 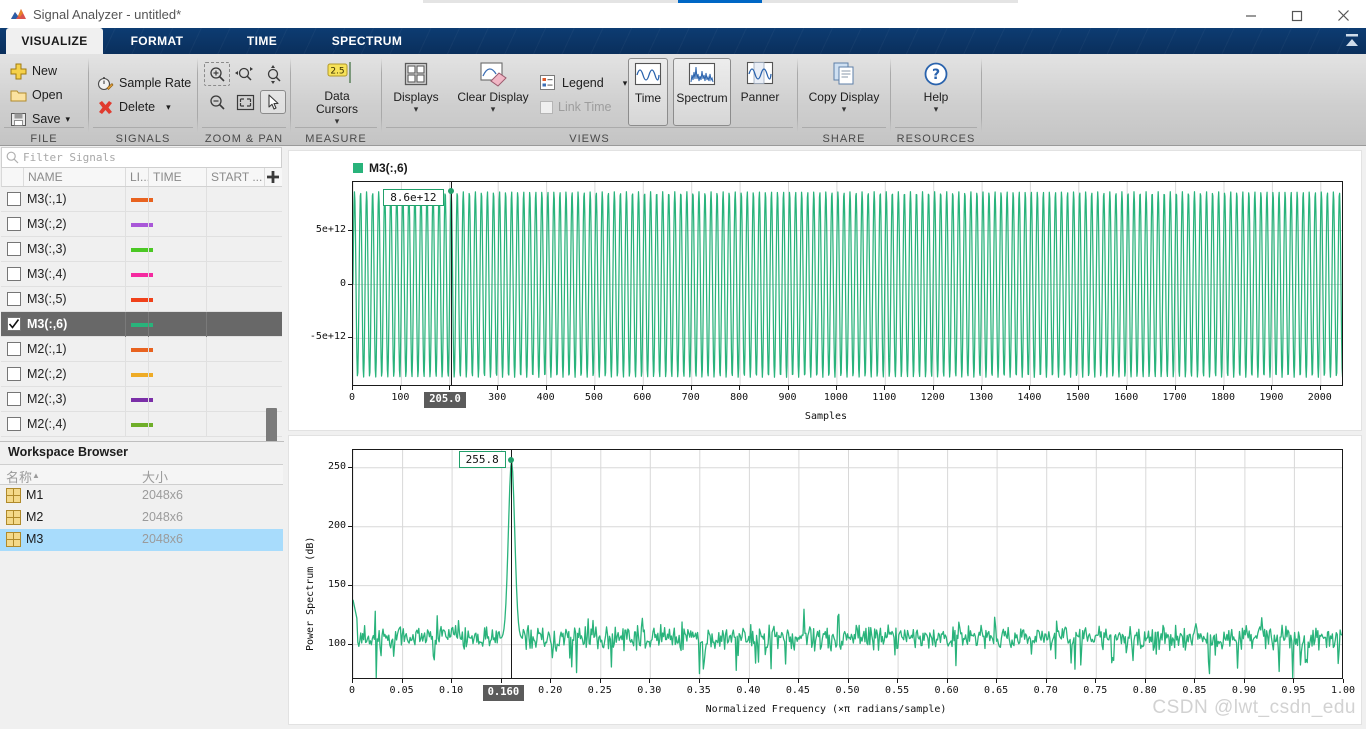 What do you see at coordinates (844, 109) in the screenshot?
I see `copy-display-caret-icon: ▾` at bounding box center [844, 109].